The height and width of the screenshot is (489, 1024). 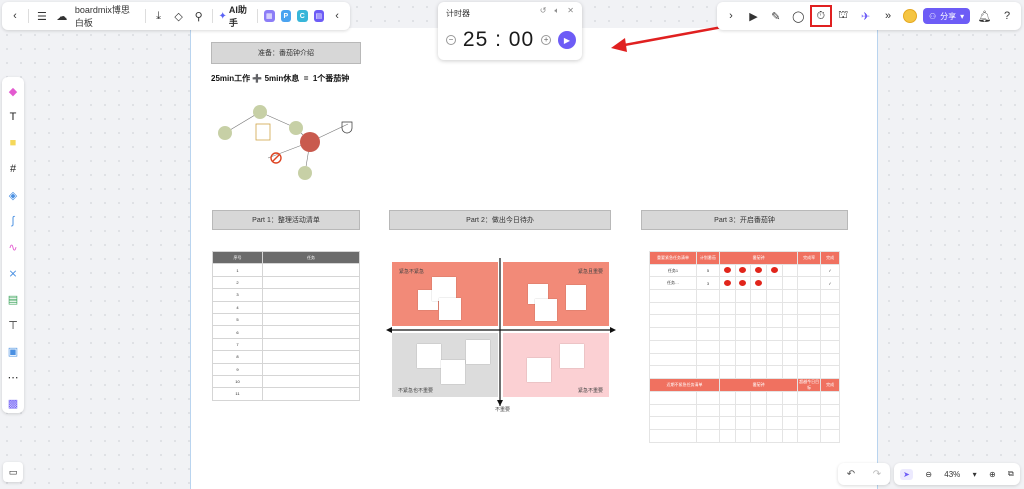 I want to click on table-row: 8, so click(x=286, y=357).